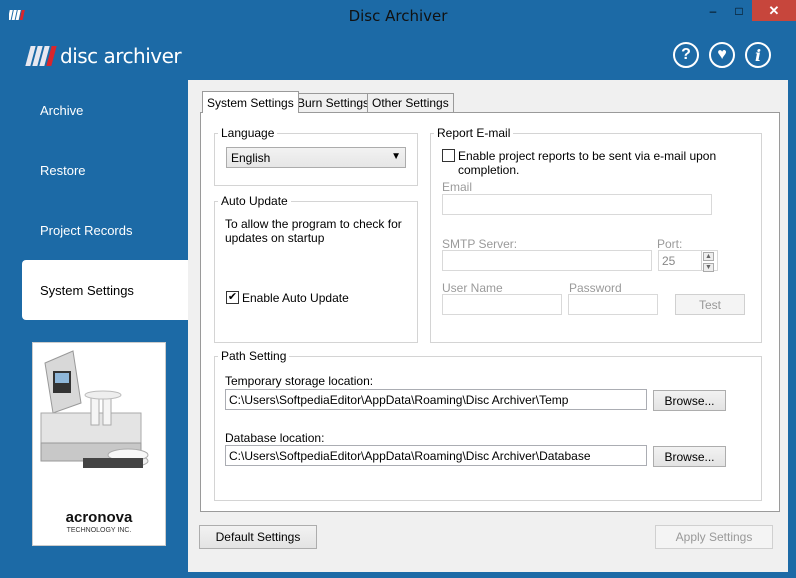 The height and width of the screenshot is (578, 796). I want to click on auto-update-checkbox-label: Enable Auto Update, so click(295, 298).